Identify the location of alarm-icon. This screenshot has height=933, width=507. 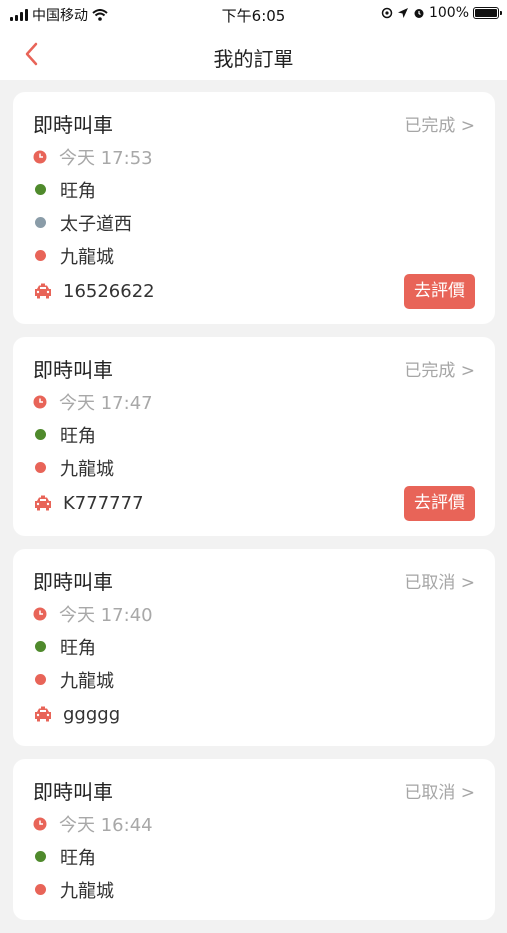
(419, 13).